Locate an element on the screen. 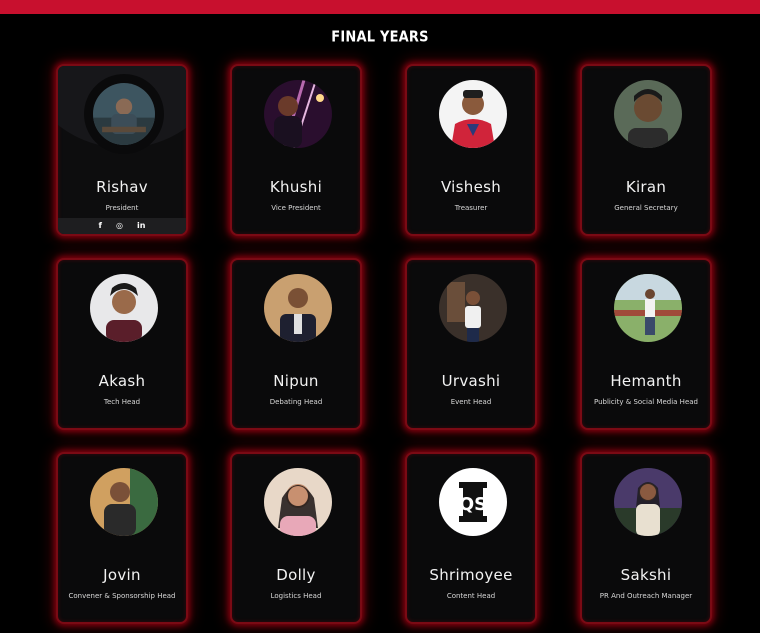 The image size is (760, 633). member-card-khushi: Khushi Vice President is located at coordinates (296, 150).